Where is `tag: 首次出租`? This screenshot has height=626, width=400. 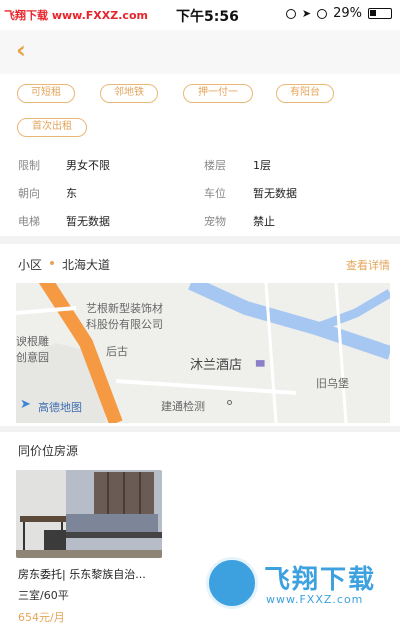 tag: 首次出租 is located at coordinates (52, 127).